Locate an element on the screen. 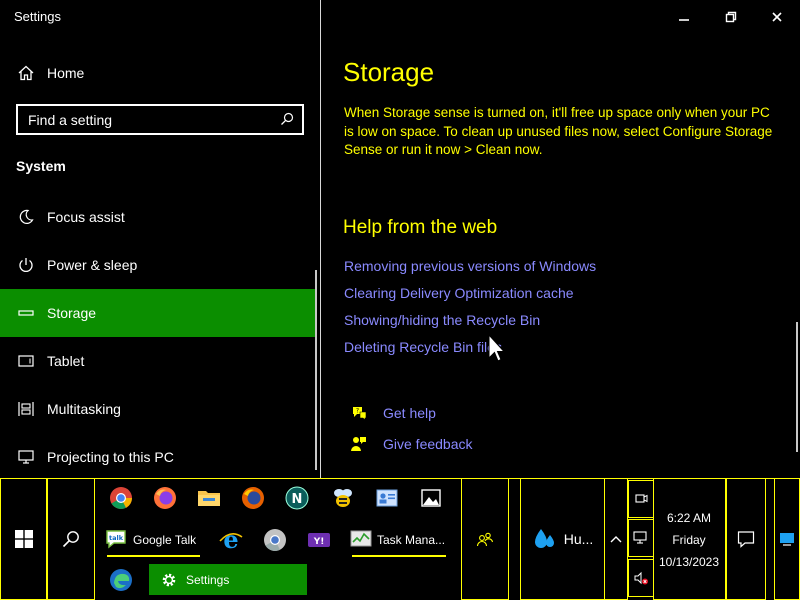  help-link: Removing previous versions of Windows is located at coordinates (470, 266).